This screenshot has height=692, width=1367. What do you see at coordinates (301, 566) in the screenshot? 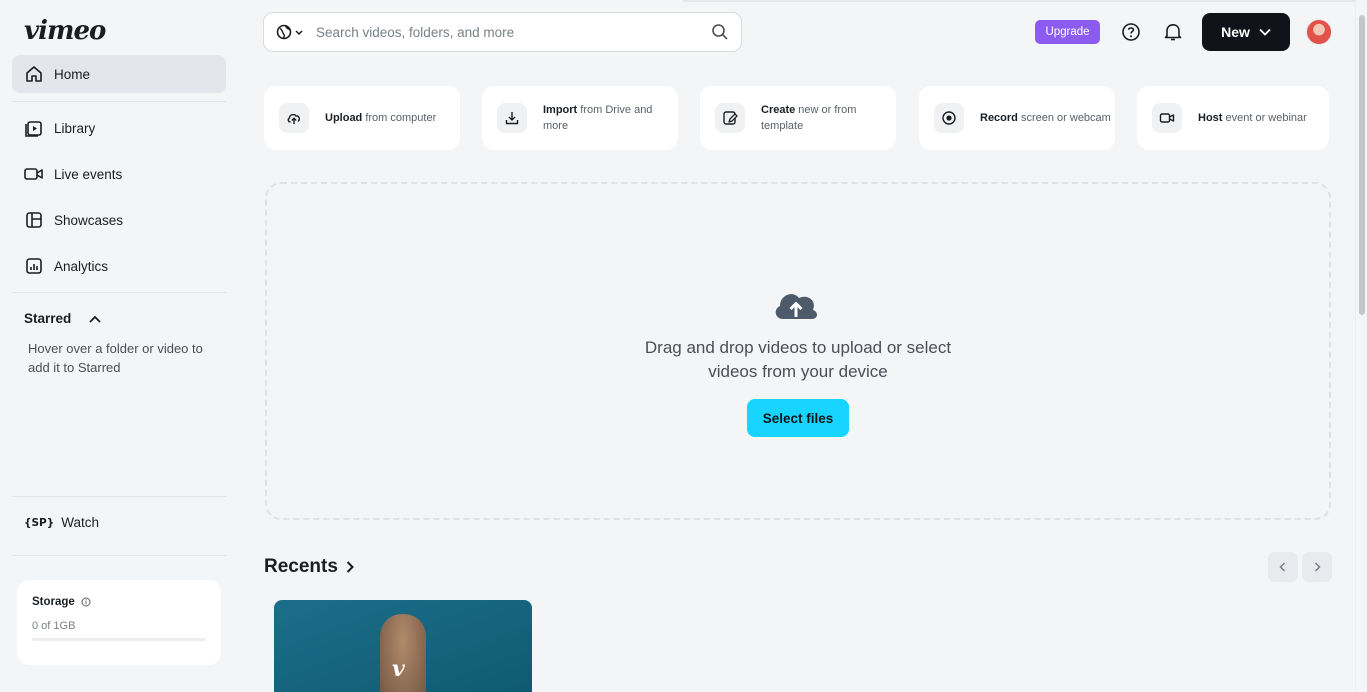
I see `recents-title: Recents` at bounding box center [301, 566].